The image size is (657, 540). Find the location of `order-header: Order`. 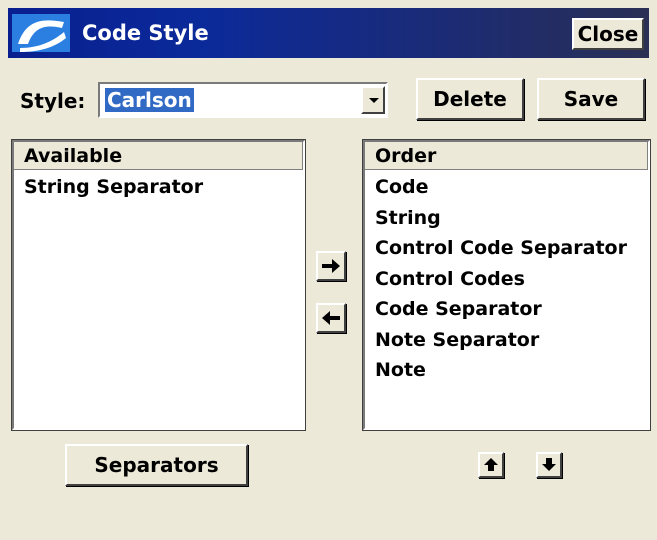

order-header: Order is located at coordinates (506, 156).